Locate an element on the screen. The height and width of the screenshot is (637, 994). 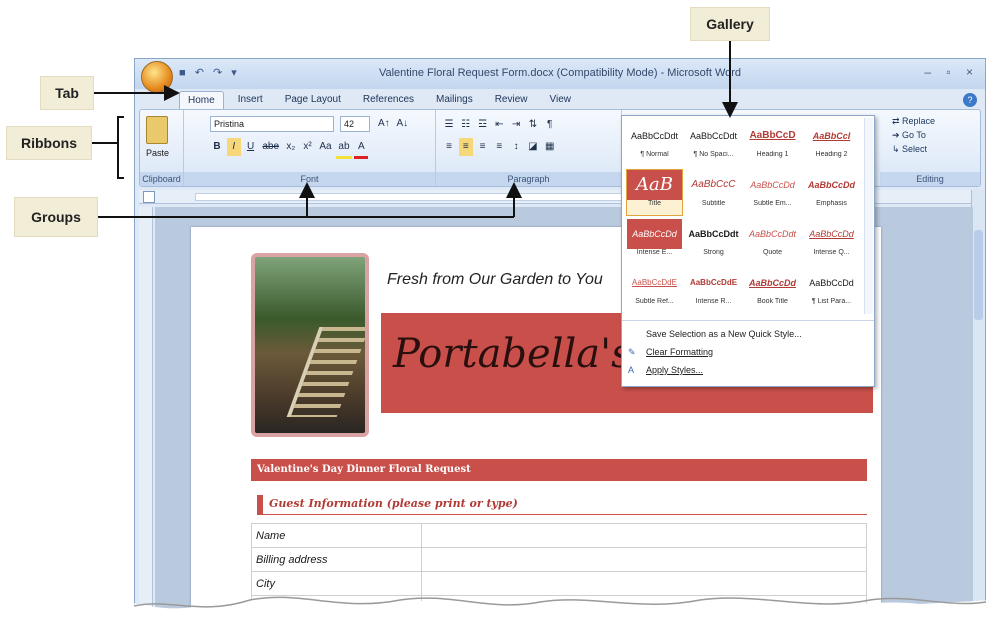
row-label: City is located at coordinates (336, 583).